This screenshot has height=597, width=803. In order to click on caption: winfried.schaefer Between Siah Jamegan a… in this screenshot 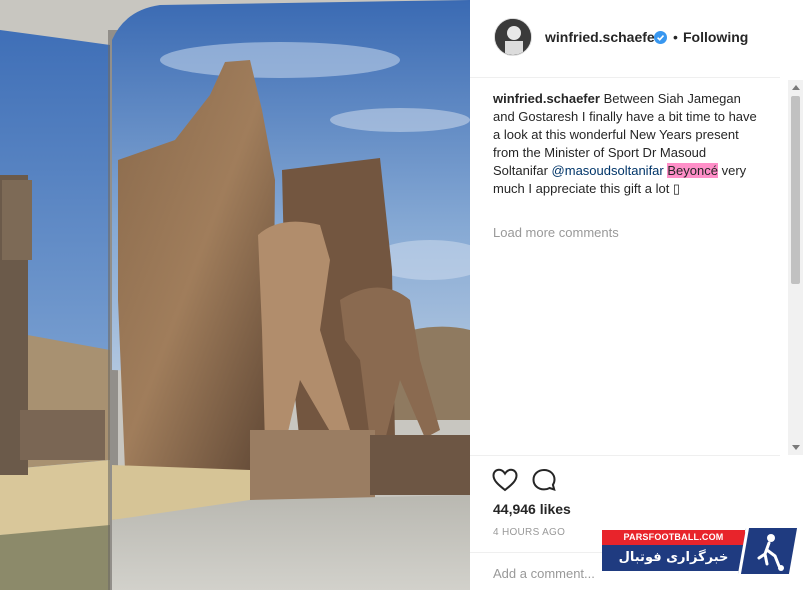, I will do `click(626, 144)`.